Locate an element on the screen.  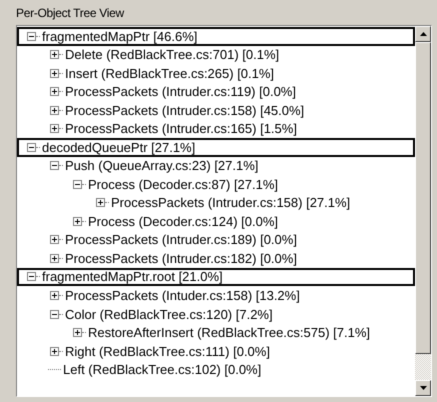
tree-item: ProcessPackets (Intuder.cs:158) [13.2%] is located at coordinates (182, 296).